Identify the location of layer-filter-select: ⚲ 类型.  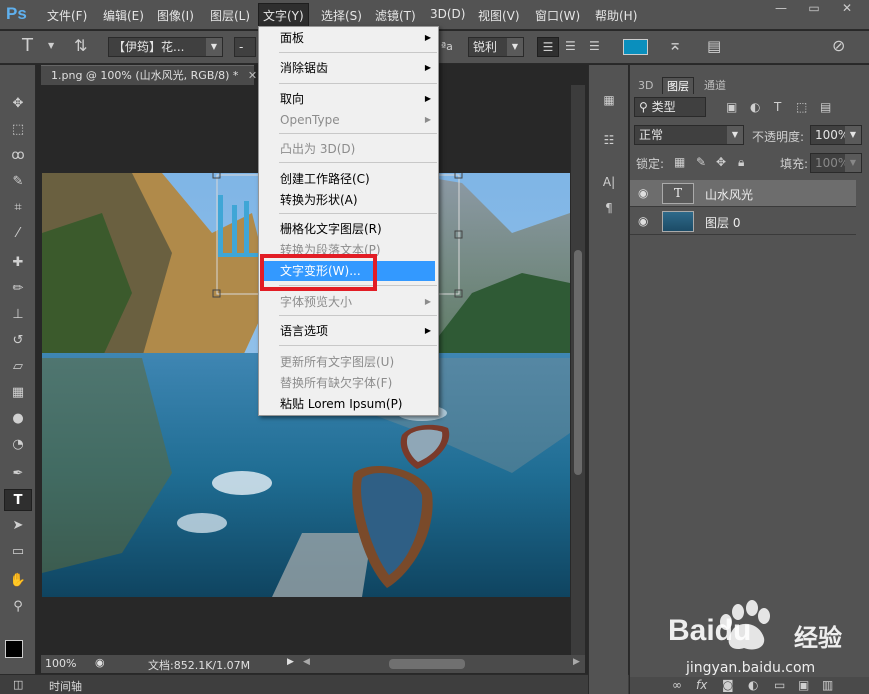
(670, 107).